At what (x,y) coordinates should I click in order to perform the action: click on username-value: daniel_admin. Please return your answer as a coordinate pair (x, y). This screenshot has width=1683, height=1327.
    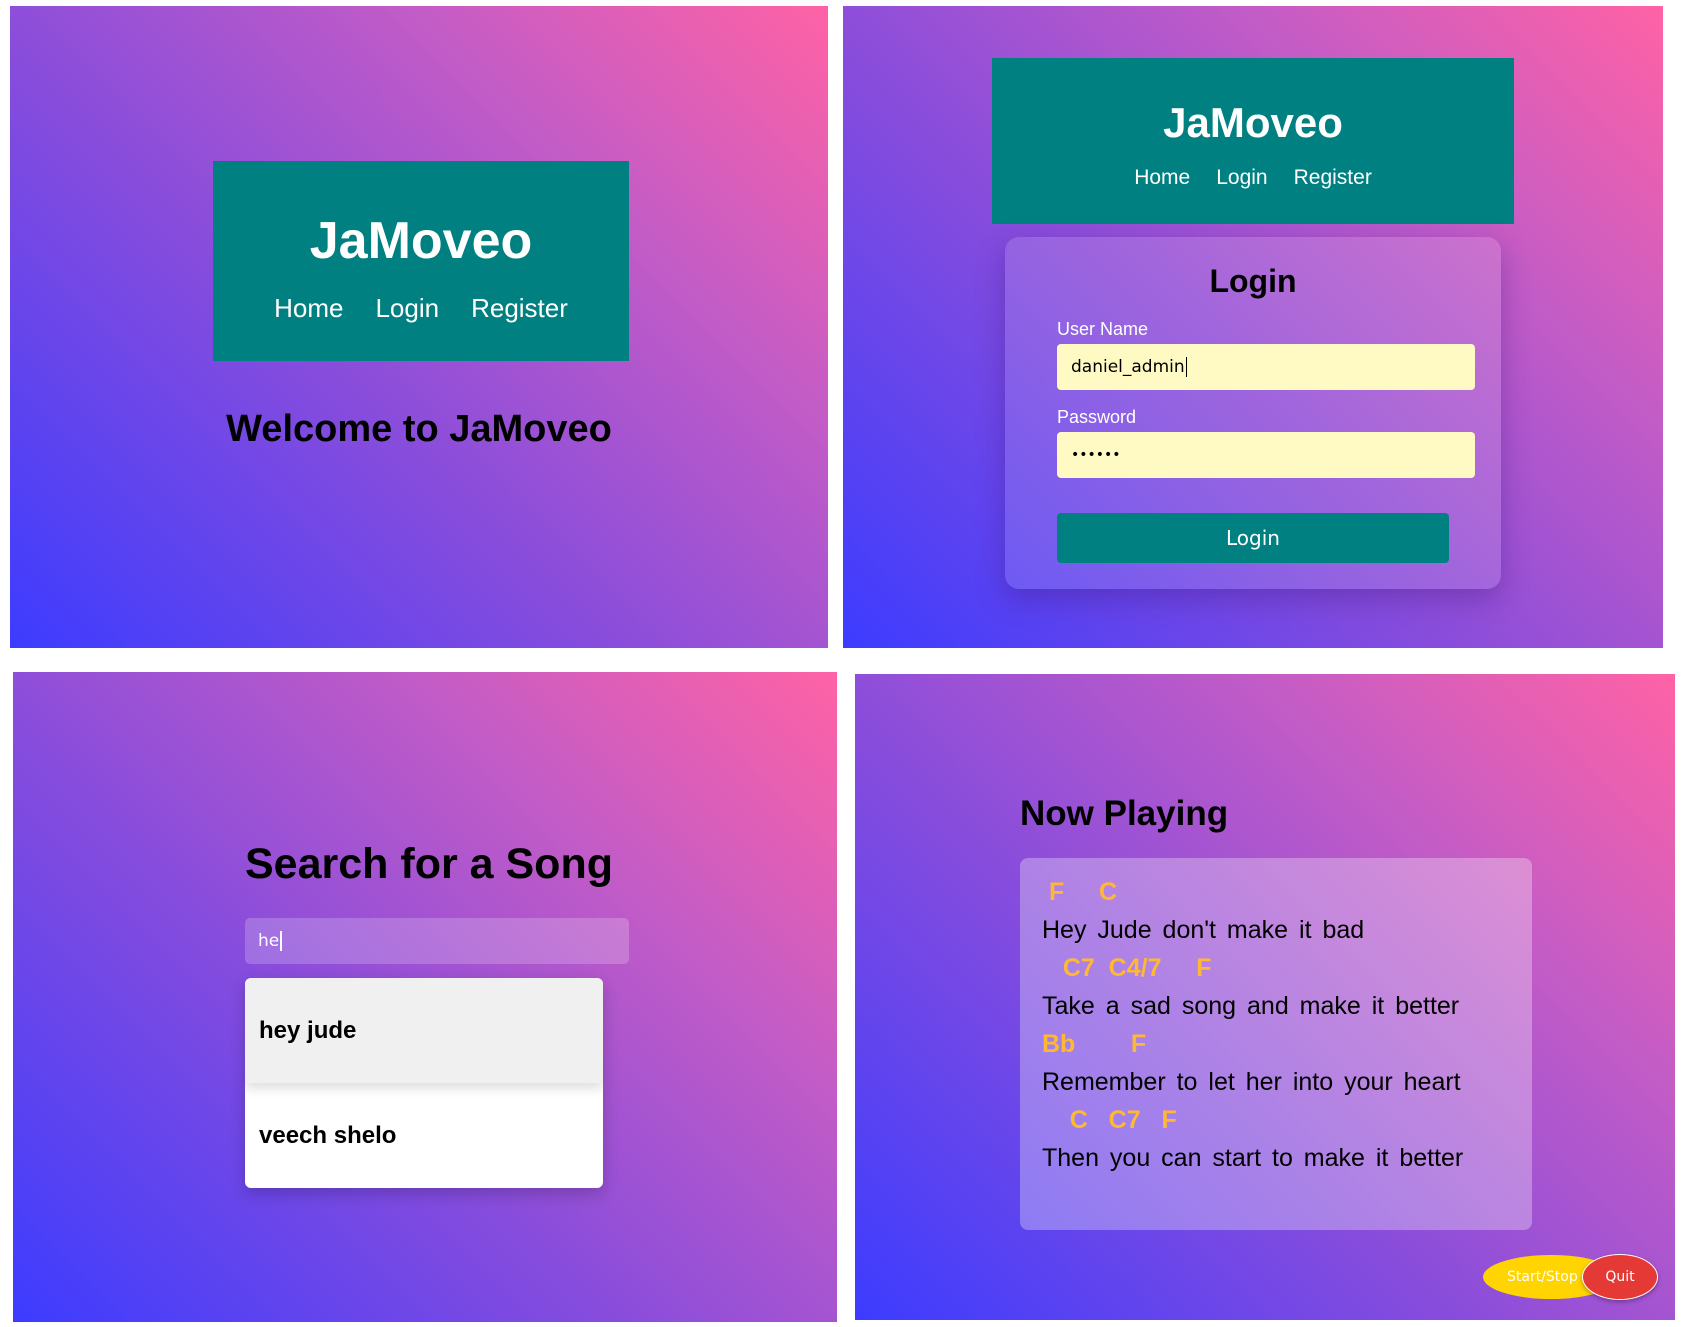
    Looking at the image, I should click on (1128, 367).